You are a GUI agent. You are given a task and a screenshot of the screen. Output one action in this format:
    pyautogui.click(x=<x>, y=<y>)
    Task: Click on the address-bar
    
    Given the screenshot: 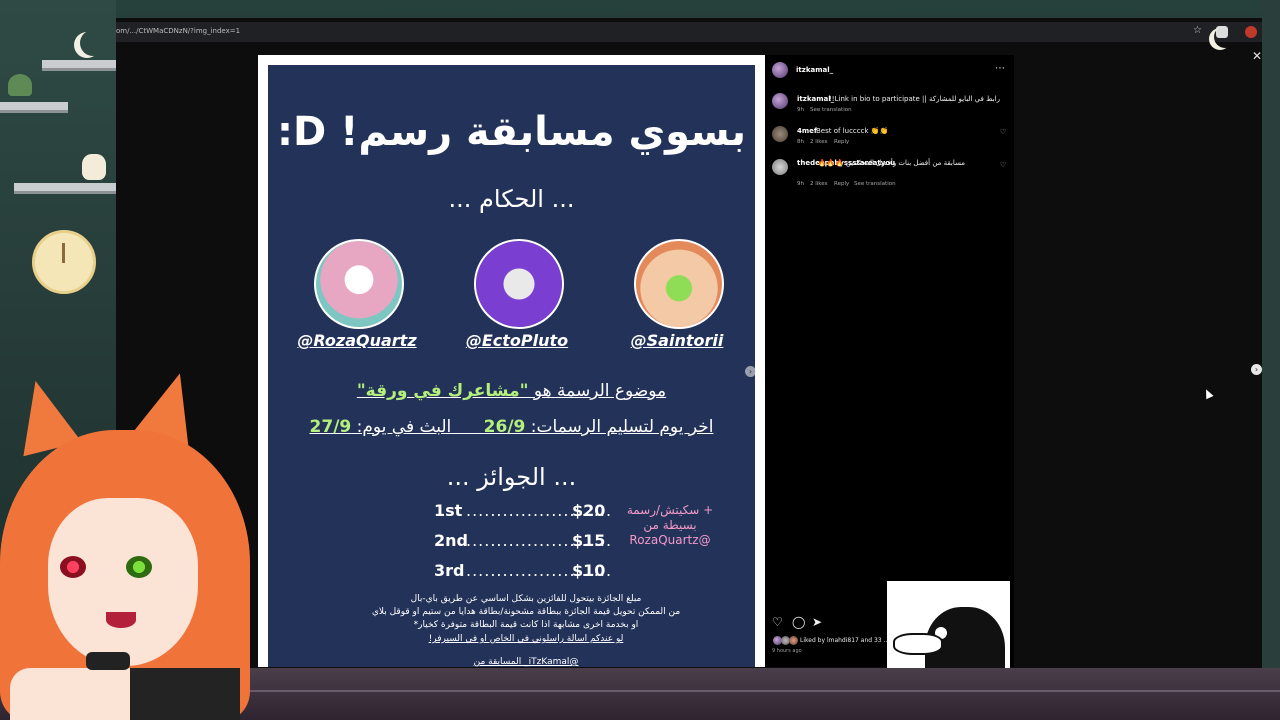 What is the action you would take?
    pyautogui.click(x=689, y=32)
    